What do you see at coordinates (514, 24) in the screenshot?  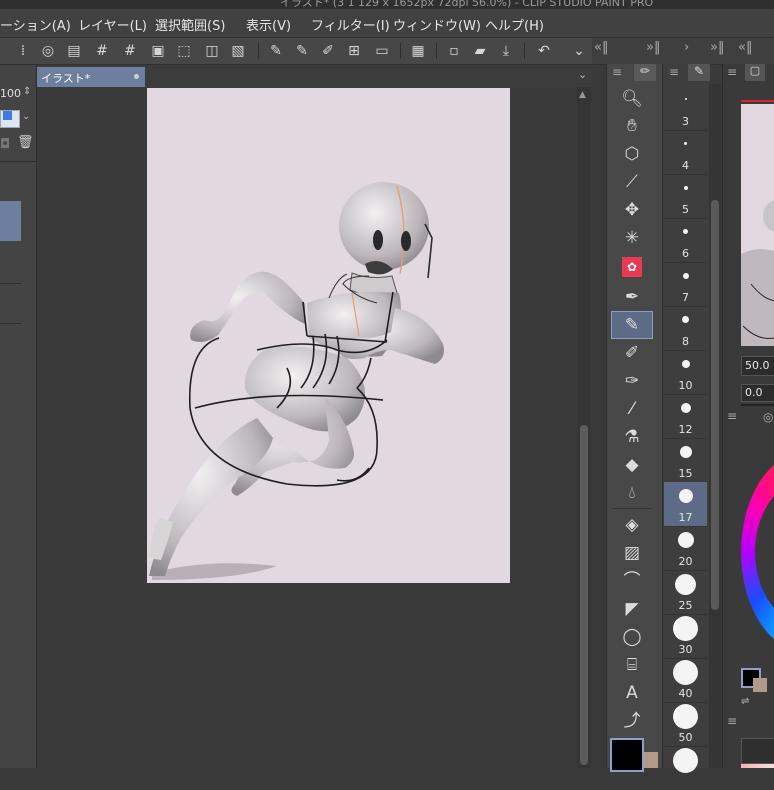 I see `menu-help: ヘルプ(H)` at bounding box center [514, 24].